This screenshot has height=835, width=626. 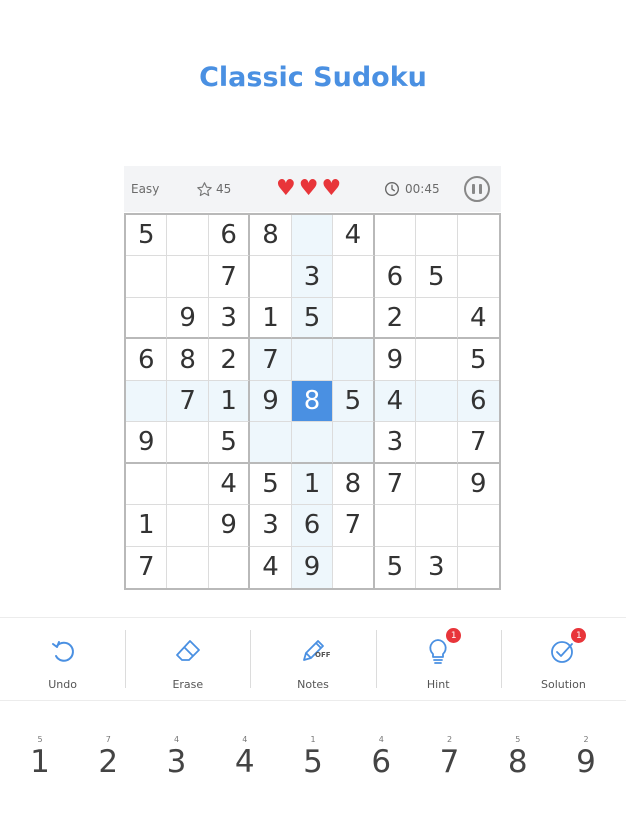 I want to click on number-key-digit: 2, so click(x=108, y=762).